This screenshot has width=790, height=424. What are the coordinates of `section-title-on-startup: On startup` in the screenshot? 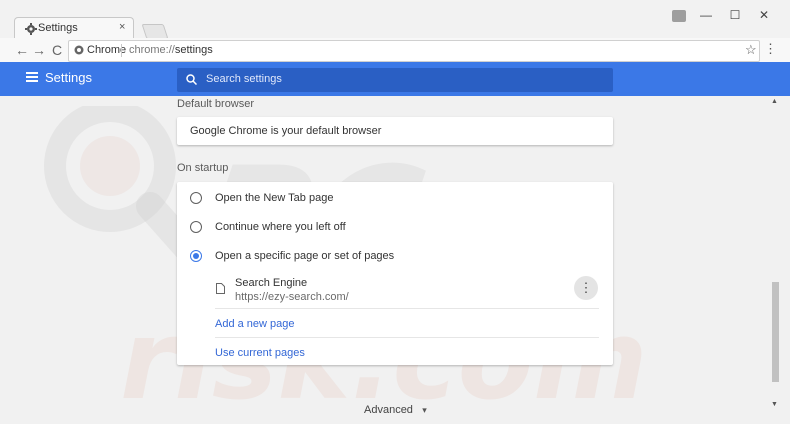 It's located at (203, 168).